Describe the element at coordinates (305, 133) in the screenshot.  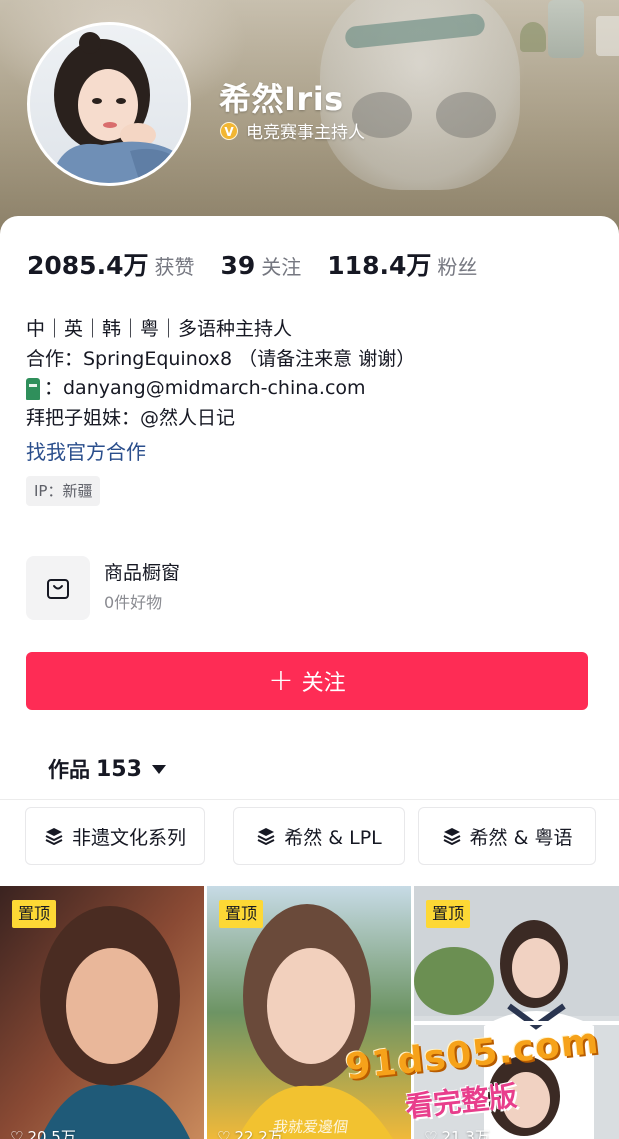
I see `verified-title: 电竞赛事主持人` at that location.